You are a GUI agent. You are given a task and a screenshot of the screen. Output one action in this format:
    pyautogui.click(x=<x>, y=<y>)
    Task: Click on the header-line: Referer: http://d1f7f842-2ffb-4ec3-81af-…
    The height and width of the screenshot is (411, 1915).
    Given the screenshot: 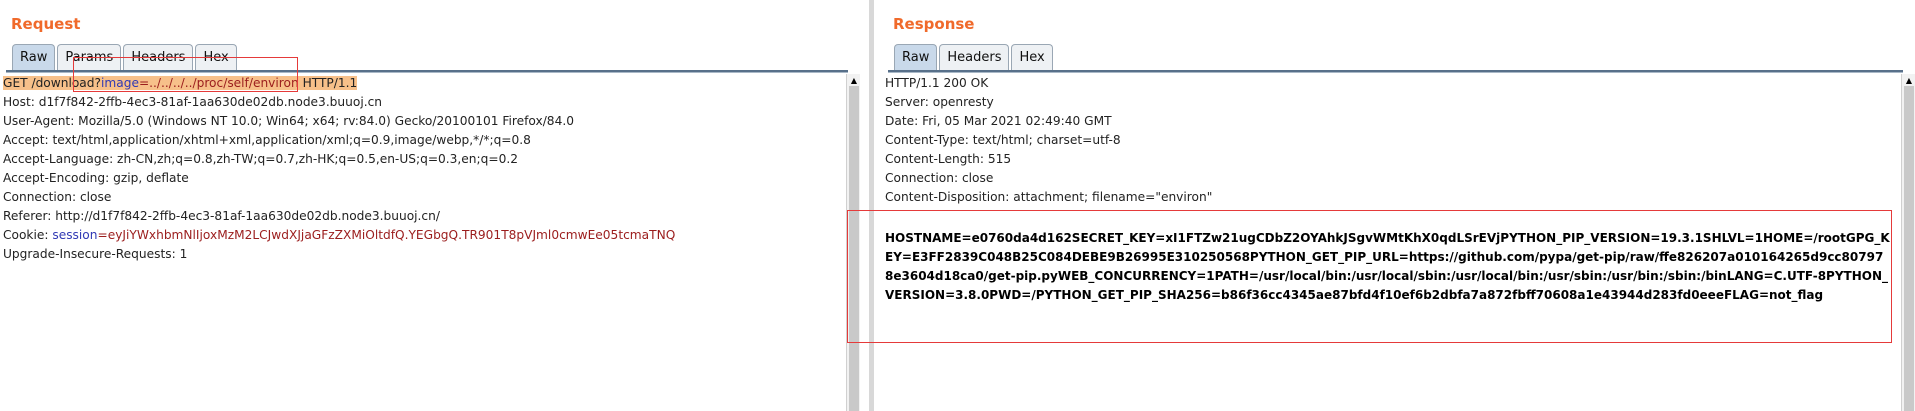 What is the action you would take?
    pyautogui.click(x=221, y=216)
    